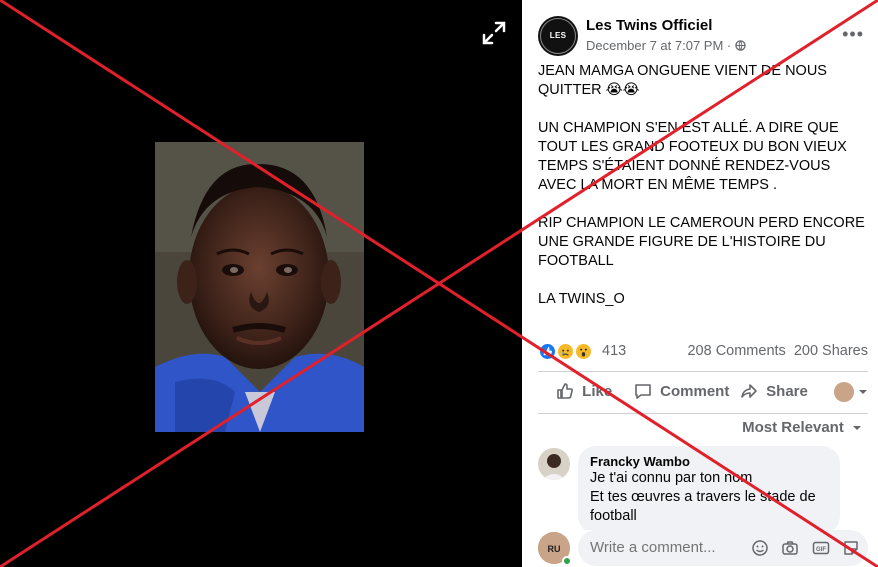  Describe the element at coordinates (581, 299) in the screenshot. I see `post-paragraph: LA TWINS_O` at that location.